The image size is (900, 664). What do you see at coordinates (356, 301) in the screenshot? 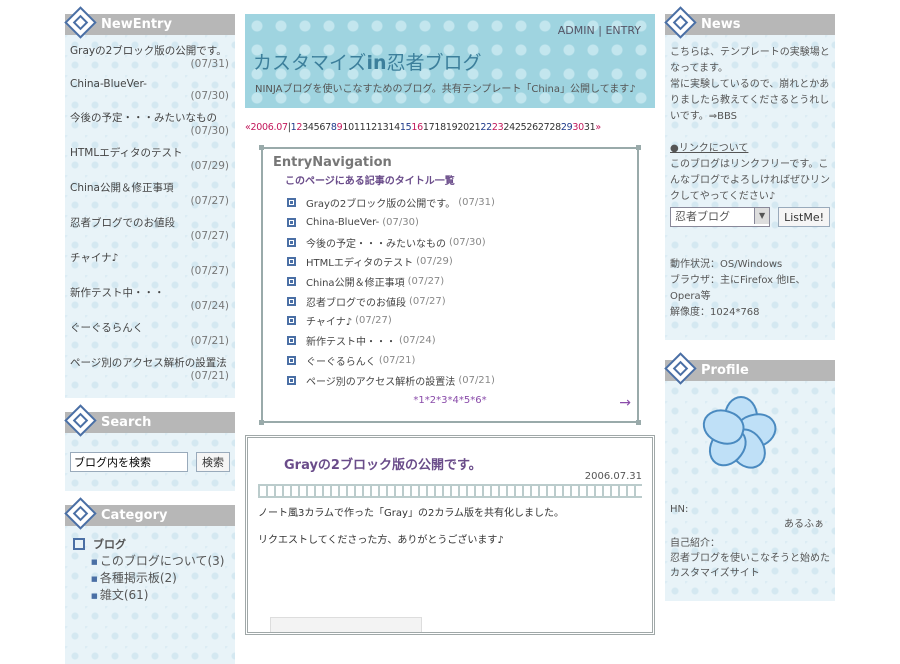
I see `nav-entry-link: 忍者ブログでのお値段` at bounding box center [356, 301].